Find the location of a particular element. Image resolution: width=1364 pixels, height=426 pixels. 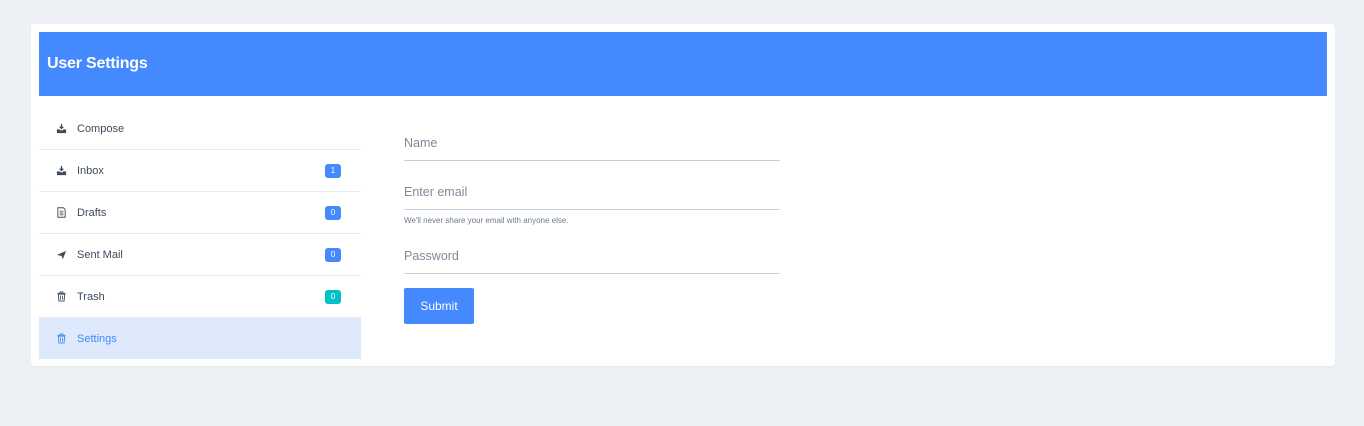

sidebar-item-label: Inbox is located at coordinates (90, 170).